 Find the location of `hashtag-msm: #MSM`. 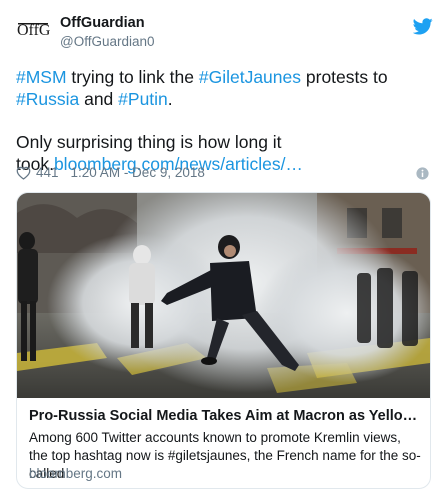

hashtag-msm: #MSM is located at coordinates (41, 77).